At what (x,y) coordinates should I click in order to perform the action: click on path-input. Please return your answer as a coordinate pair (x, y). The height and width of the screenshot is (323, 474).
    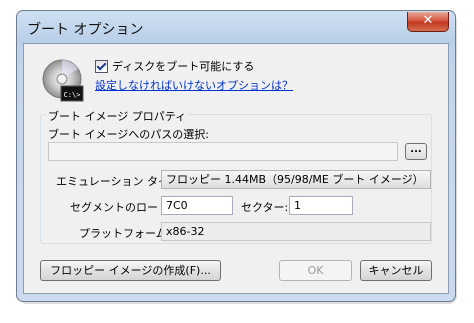
    Looking at the image, I should click on (223, 151).